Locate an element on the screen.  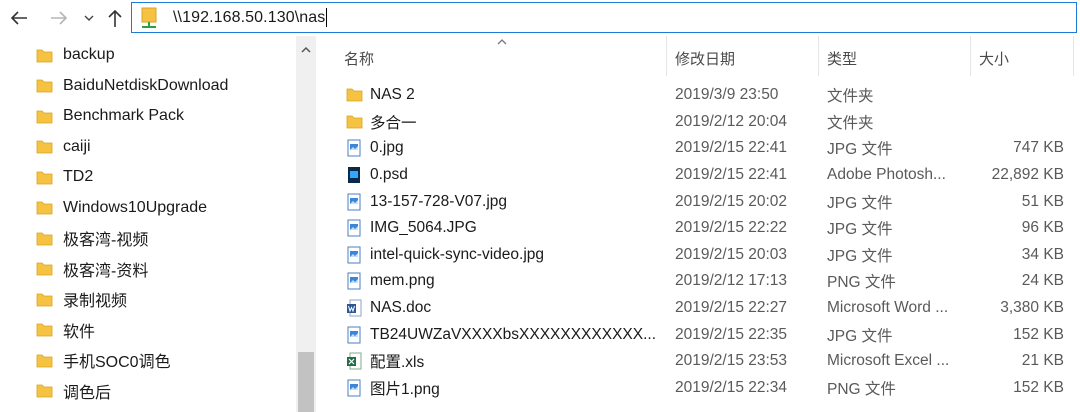
file-row: 图片1.png 2019/2/15 22:34 PNG 文件 152 KB is located at coordinates (699, 388).